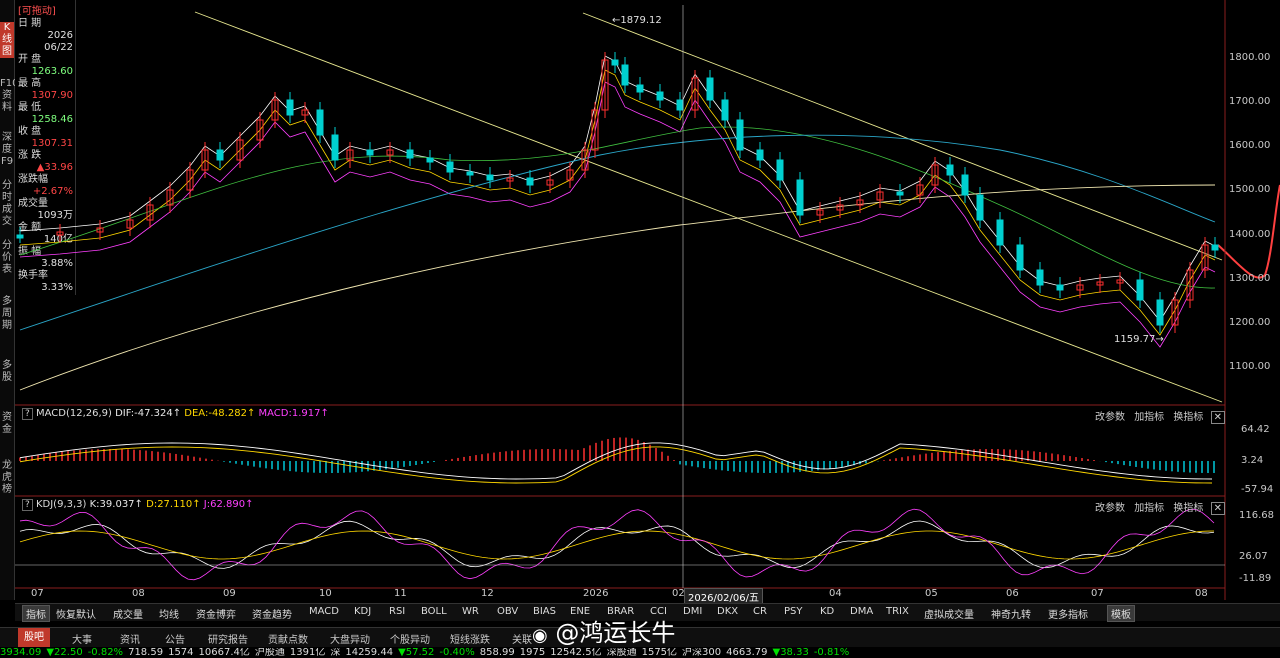  Describe the element at coordinates (21, 653) in the screenshot. I see `ticker-item: 3934.09` at that location.